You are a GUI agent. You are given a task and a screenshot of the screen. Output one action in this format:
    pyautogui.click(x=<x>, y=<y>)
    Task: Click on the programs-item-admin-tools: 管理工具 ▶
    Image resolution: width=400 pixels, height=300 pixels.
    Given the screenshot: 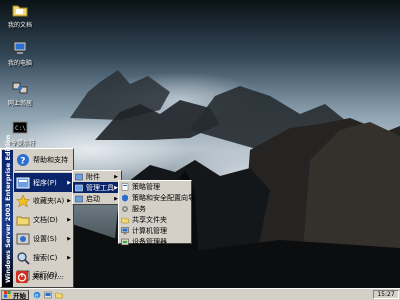 What is the action you would take?
    pyautogui.click(x=97, y=187)
    